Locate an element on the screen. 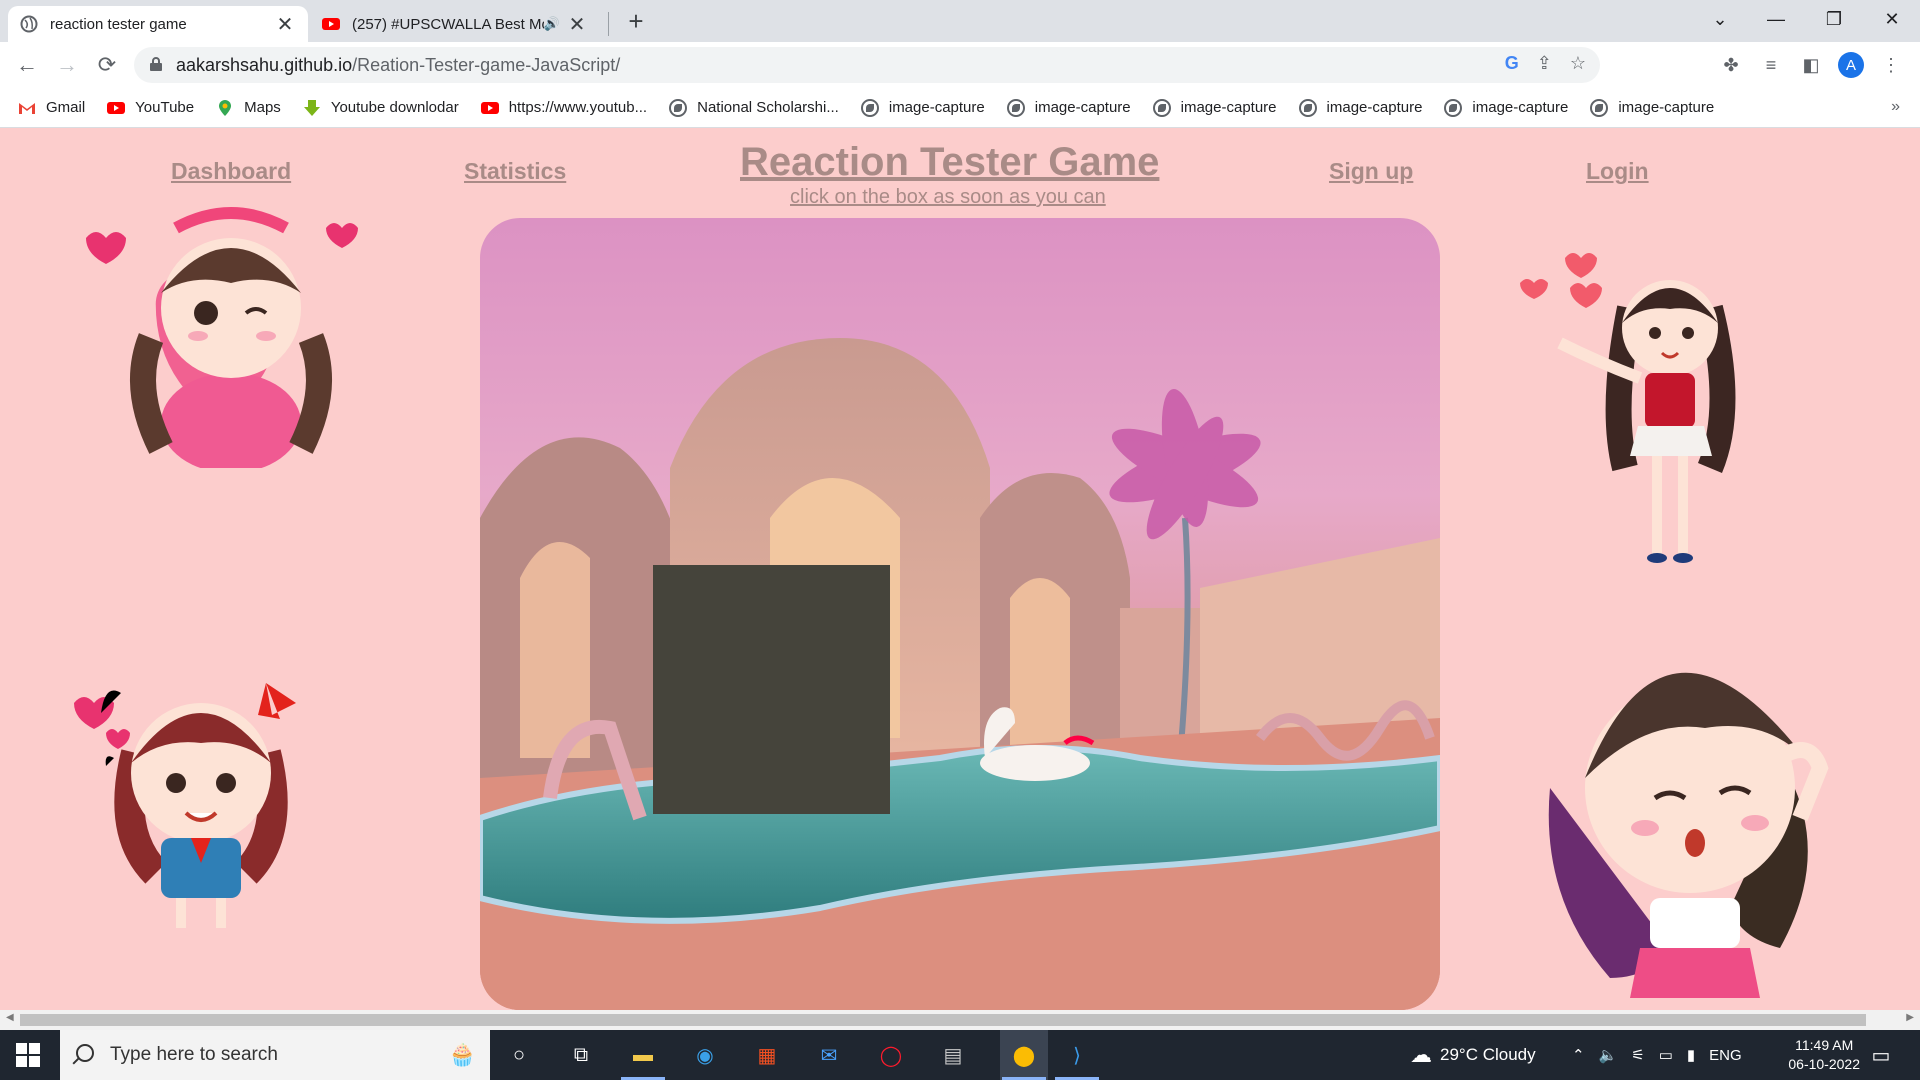 The width and height of the screenshot is (1920, 1080). clock-time: 11:49 AM is located at coordinates (1824, 1045).